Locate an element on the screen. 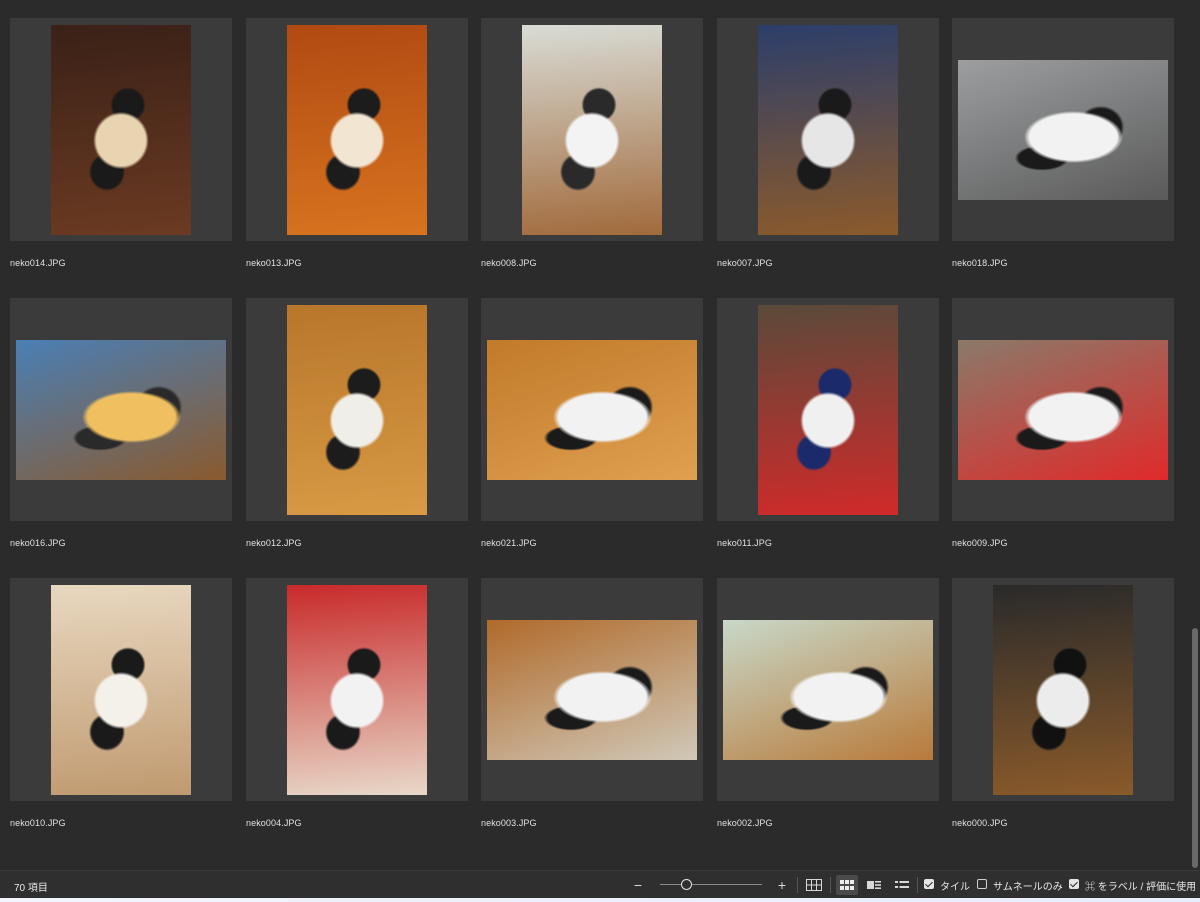 The image size is (1200, 902). zoom-in-button: + is located at coordinates (782, 885).